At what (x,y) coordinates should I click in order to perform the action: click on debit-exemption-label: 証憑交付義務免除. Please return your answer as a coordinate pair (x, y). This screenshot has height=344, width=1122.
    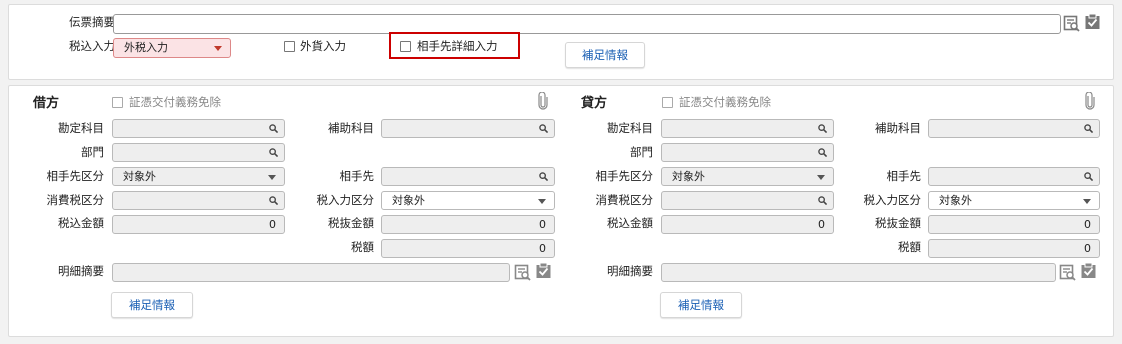
    Looking at the image, I should click on (175, 102).